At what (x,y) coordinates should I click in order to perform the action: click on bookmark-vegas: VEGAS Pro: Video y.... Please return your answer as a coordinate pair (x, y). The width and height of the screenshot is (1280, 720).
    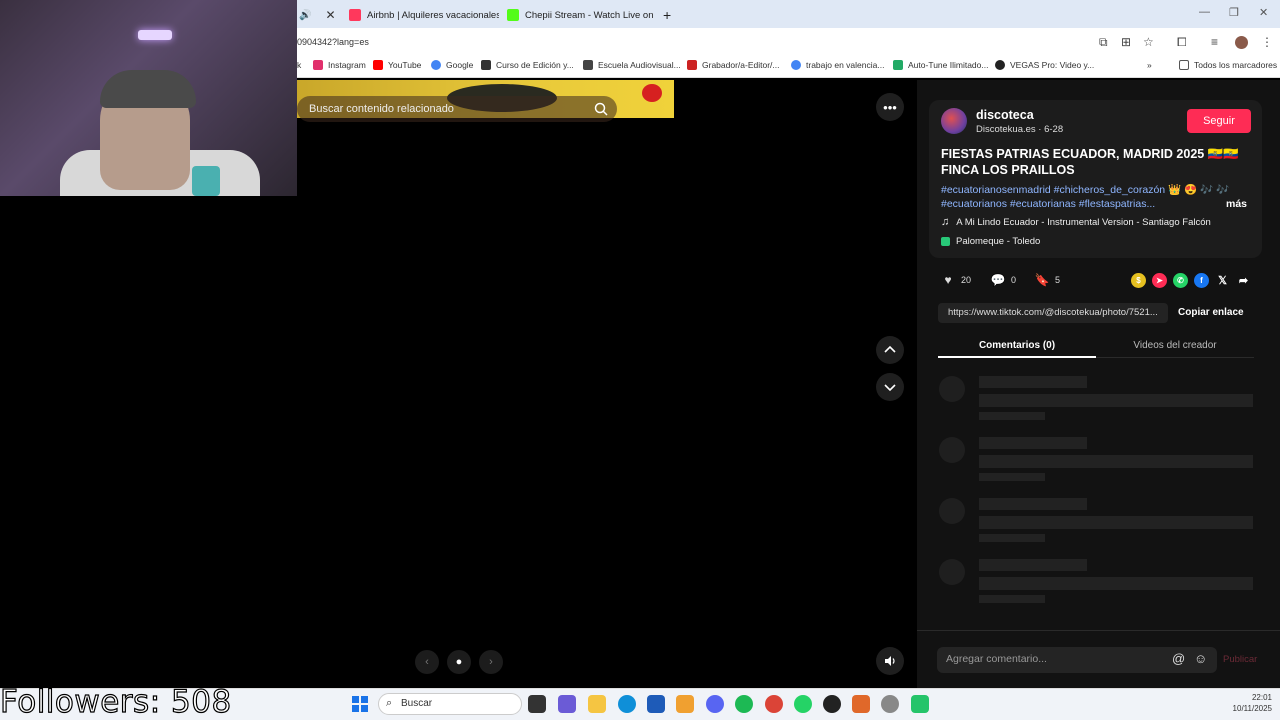
    Looking at the image, I should click on (1044, 65).